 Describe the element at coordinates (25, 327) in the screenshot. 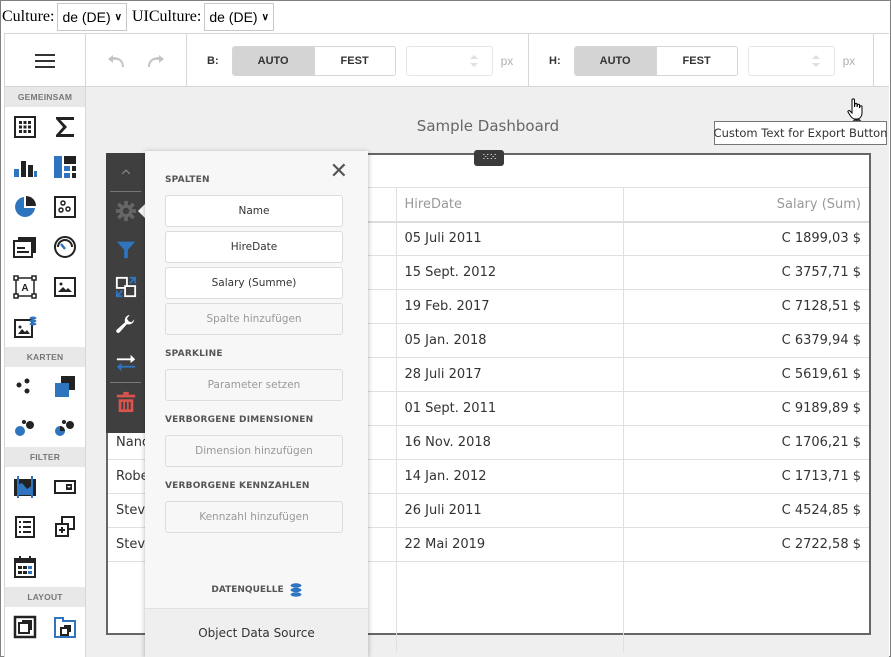

I see `bound-image-icon` at that location.